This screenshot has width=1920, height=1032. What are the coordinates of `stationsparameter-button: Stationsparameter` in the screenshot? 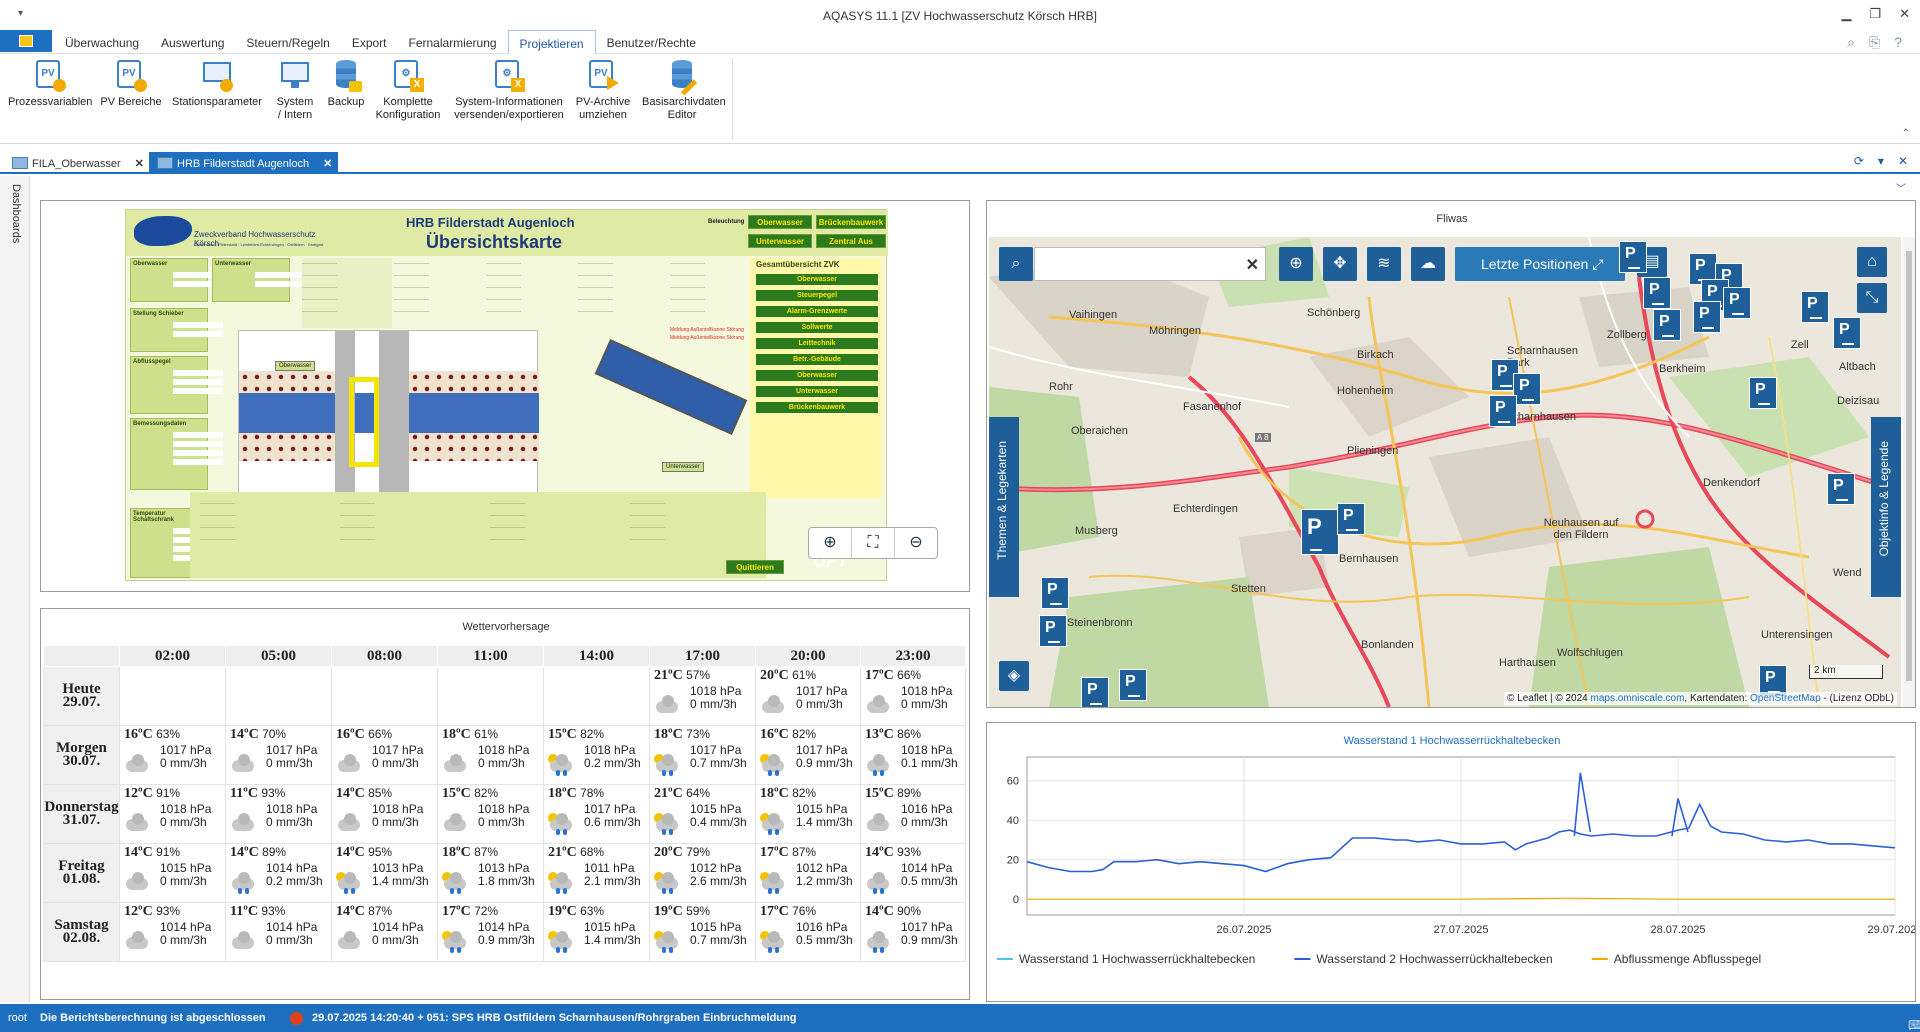 It's located at (217, 83).